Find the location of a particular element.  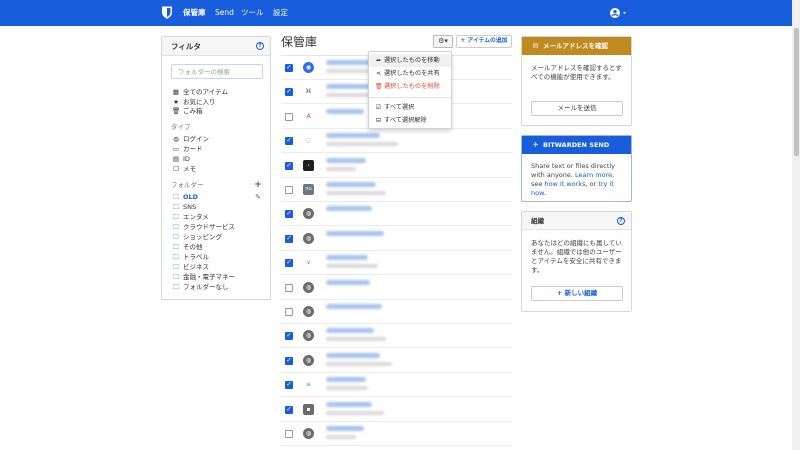

dropdown-item-label: すべて選択解除 is located at coordinates (405, 120).